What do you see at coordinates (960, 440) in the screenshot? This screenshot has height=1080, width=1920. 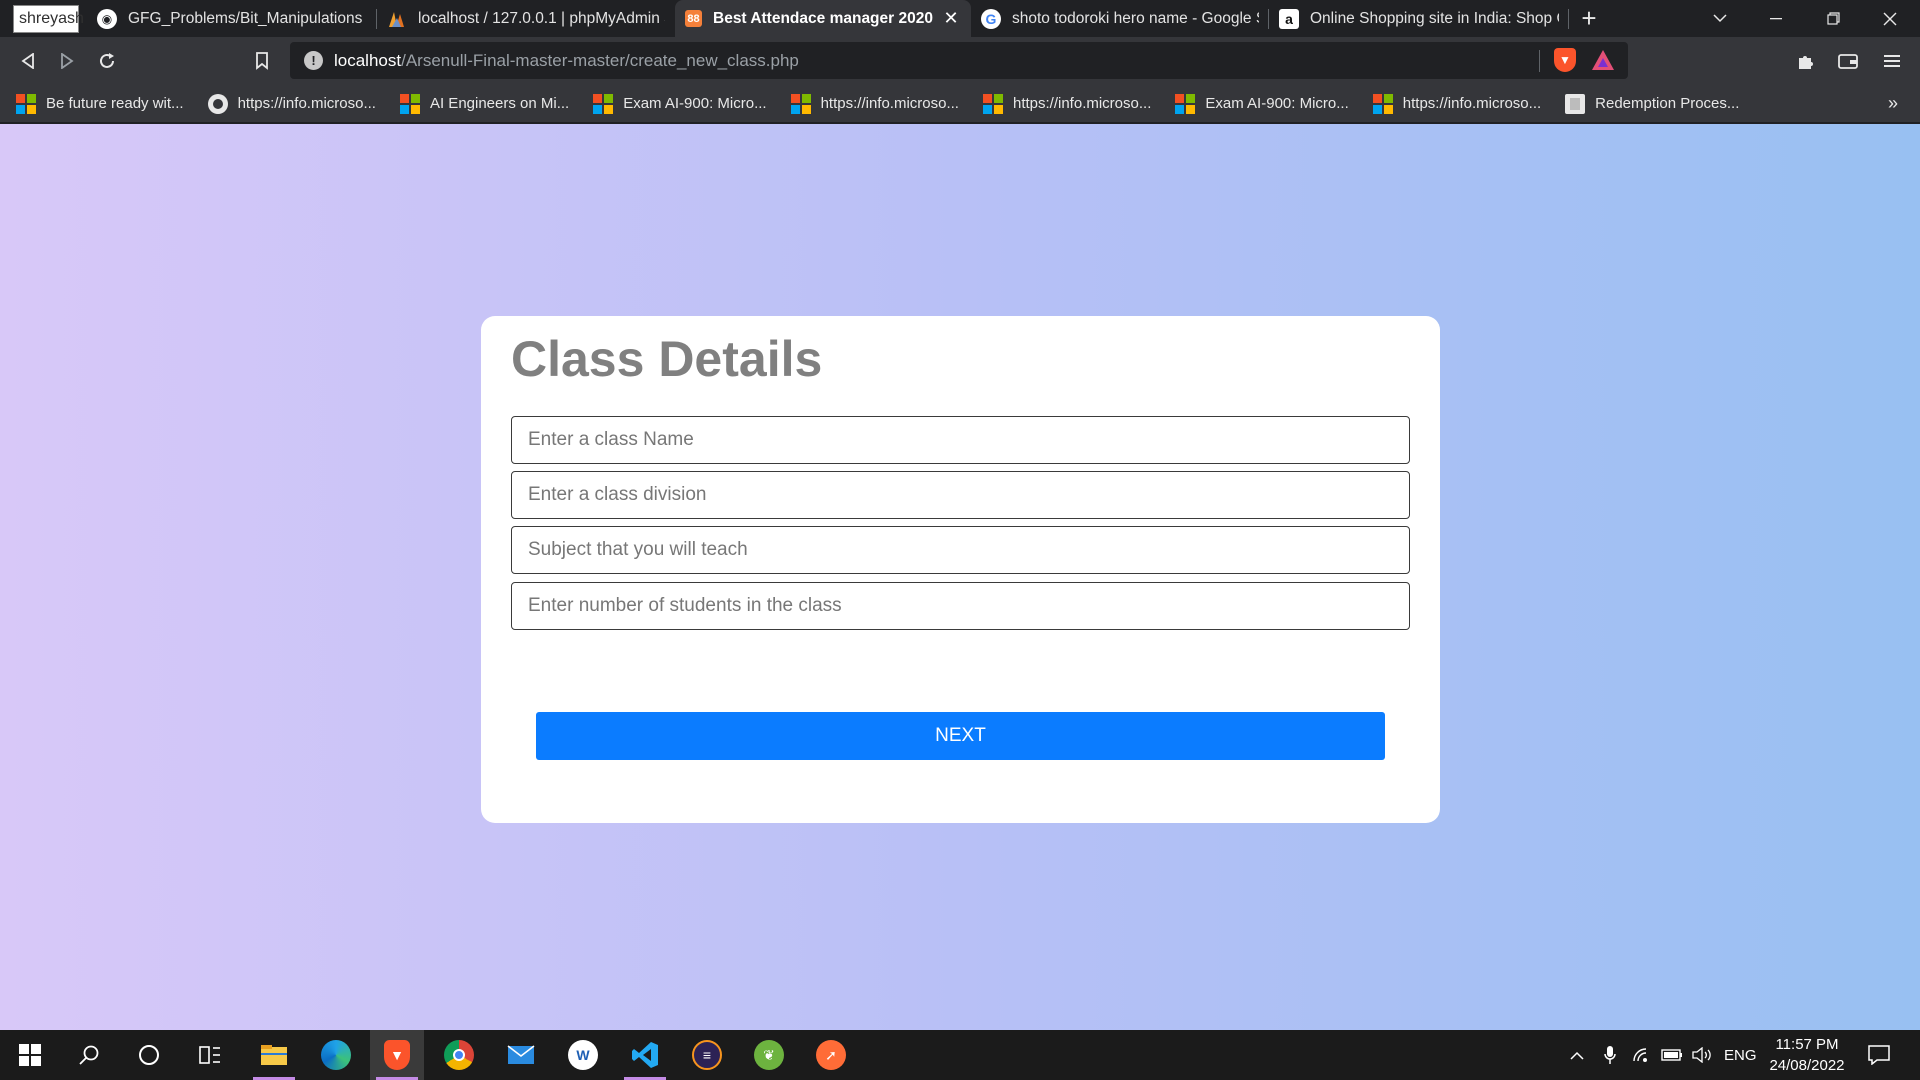 I see `class-name-input` at bounding box center [960, 440].